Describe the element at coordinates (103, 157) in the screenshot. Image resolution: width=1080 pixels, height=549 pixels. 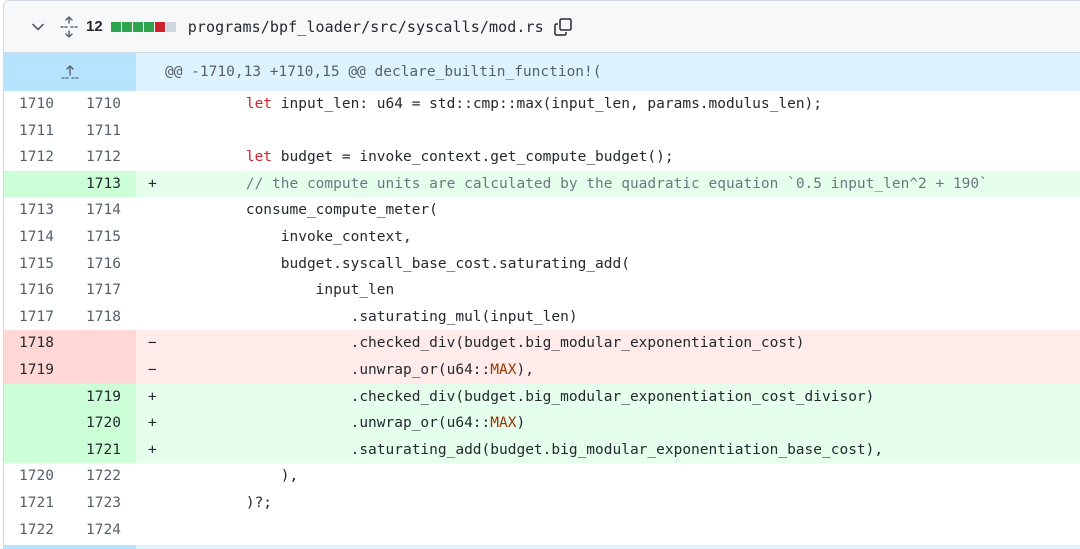
I see `new-line-number: 1712` at that location.